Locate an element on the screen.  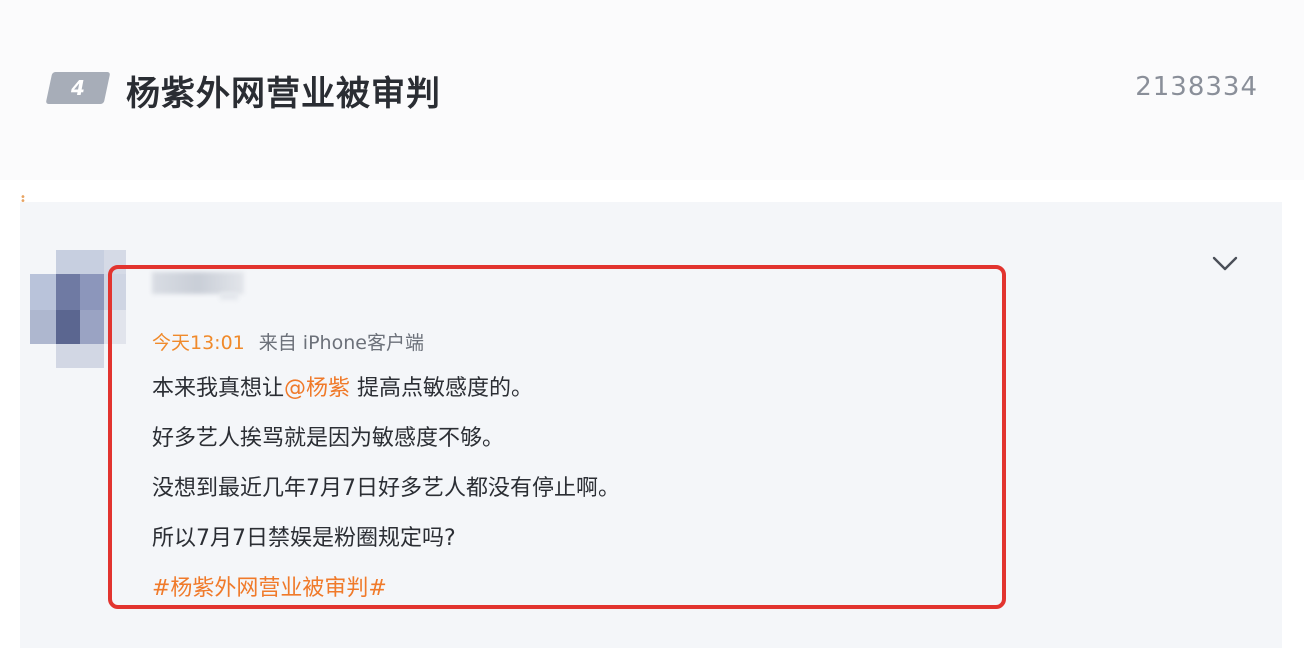
trending-heat-count: 2138334 is located at coordinates (1196, 87).